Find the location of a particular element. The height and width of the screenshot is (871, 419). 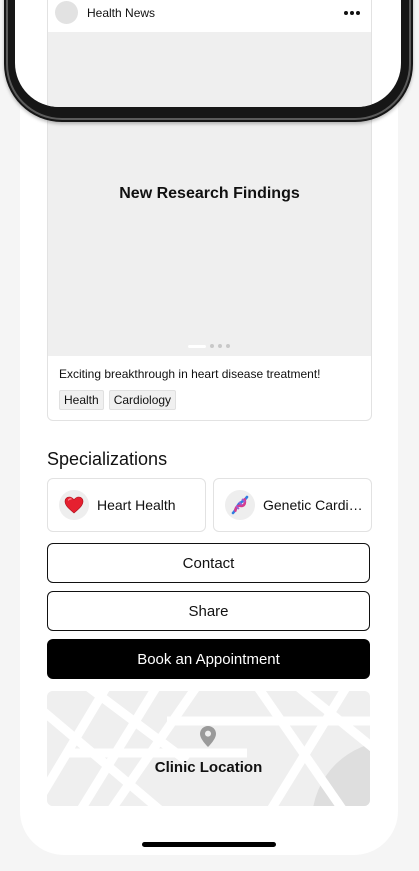

location-pin-icon is located at coordinates (208, 736).